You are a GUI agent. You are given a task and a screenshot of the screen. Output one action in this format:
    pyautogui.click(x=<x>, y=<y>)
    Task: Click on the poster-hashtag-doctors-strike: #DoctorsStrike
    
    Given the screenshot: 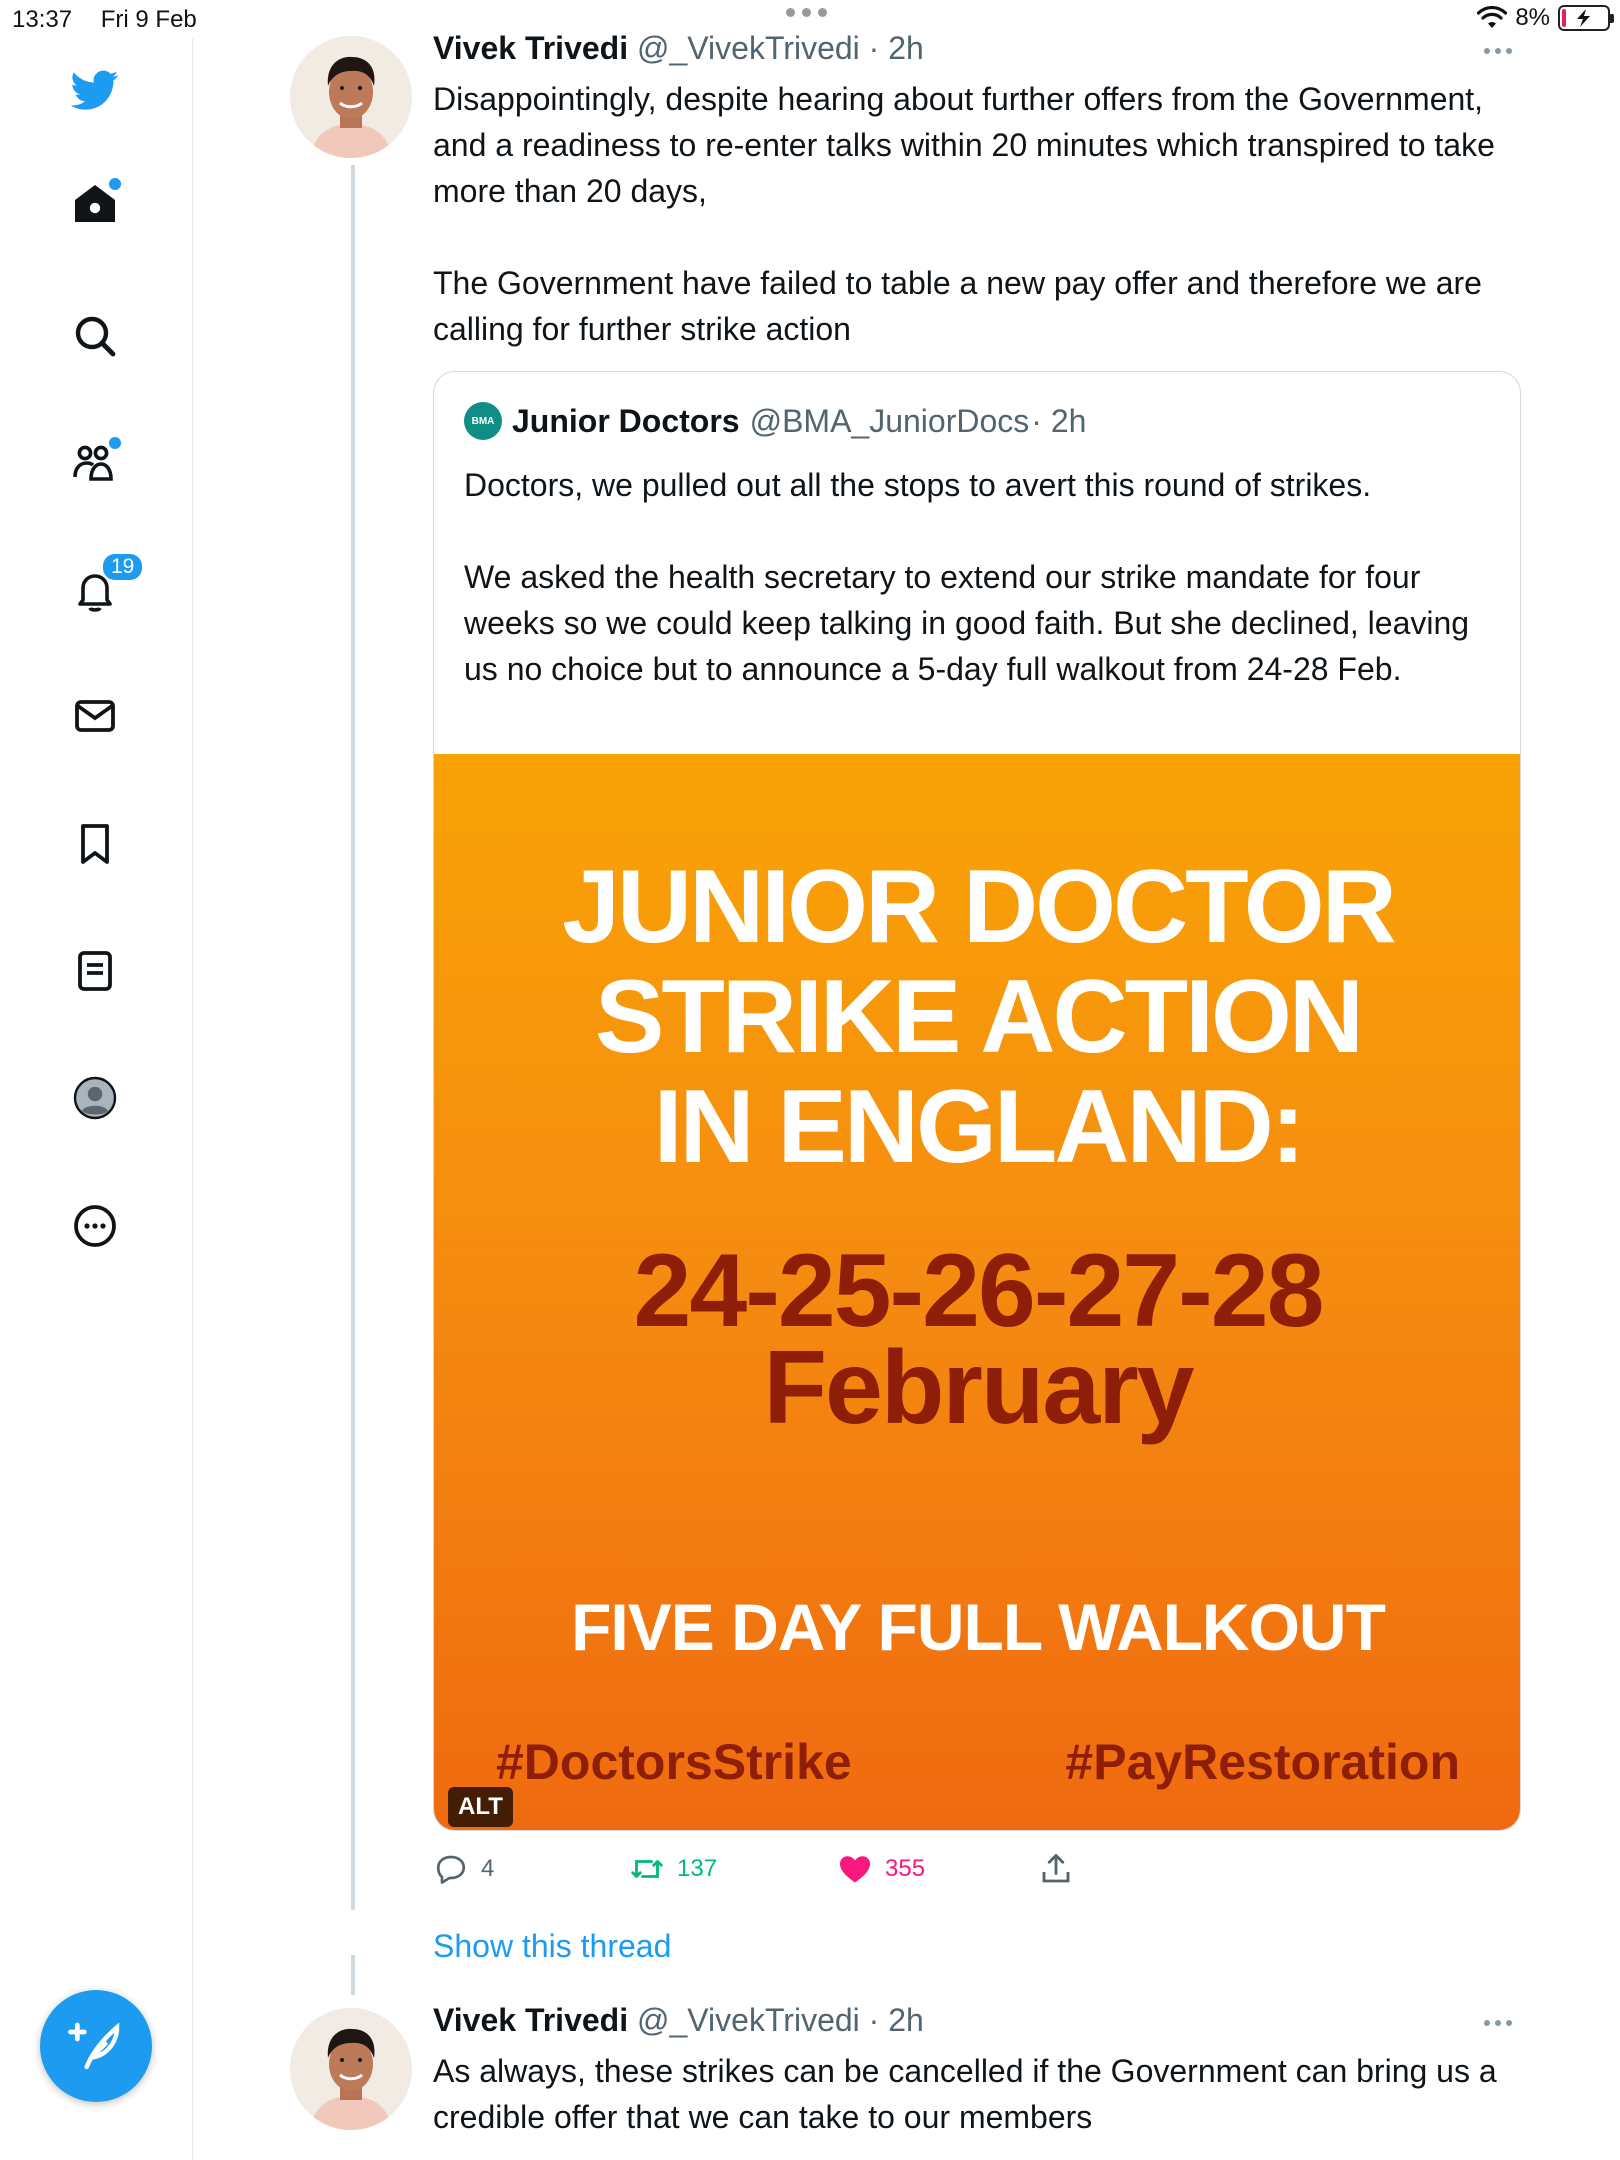 What is the action you would take?
    pyautogui.click(x=674, y=1762)
    